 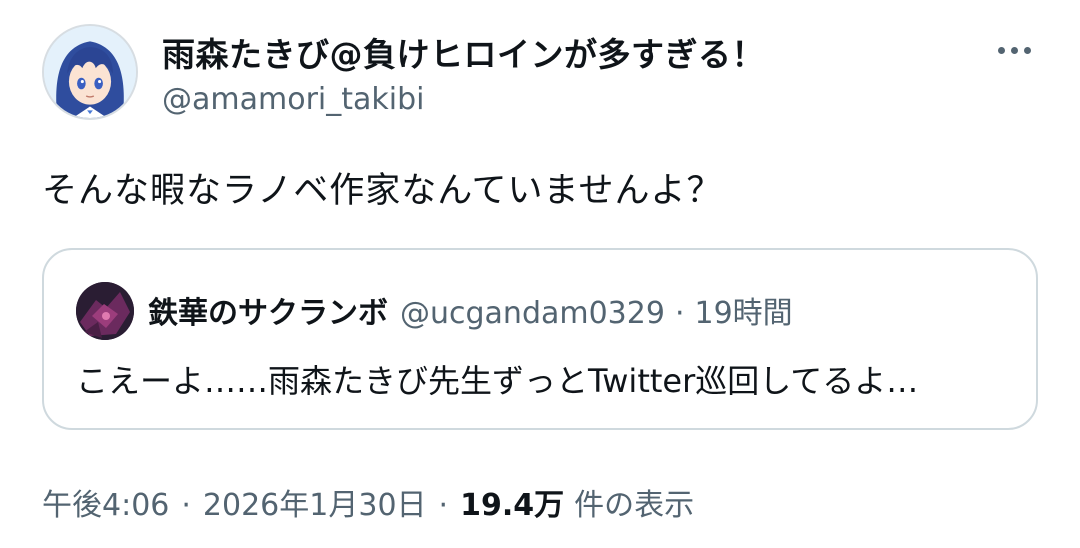 I want to click on author-avatar, so click(x=90, y=72).